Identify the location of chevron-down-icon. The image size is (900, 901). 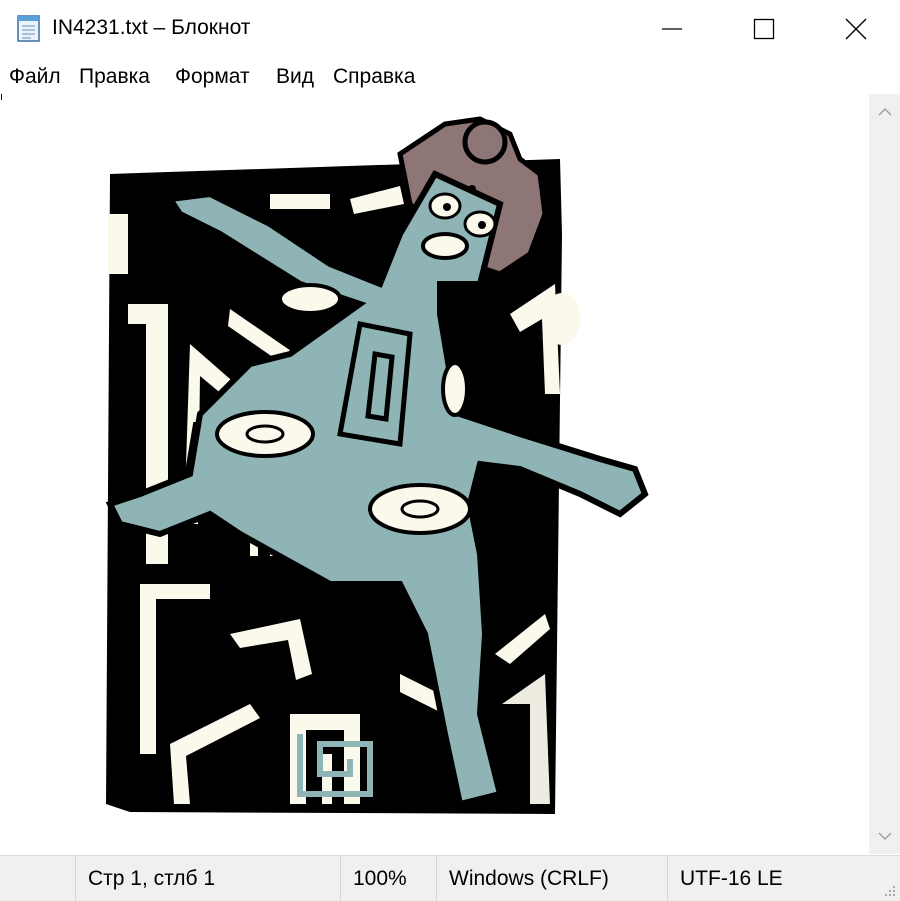
(884, 836).